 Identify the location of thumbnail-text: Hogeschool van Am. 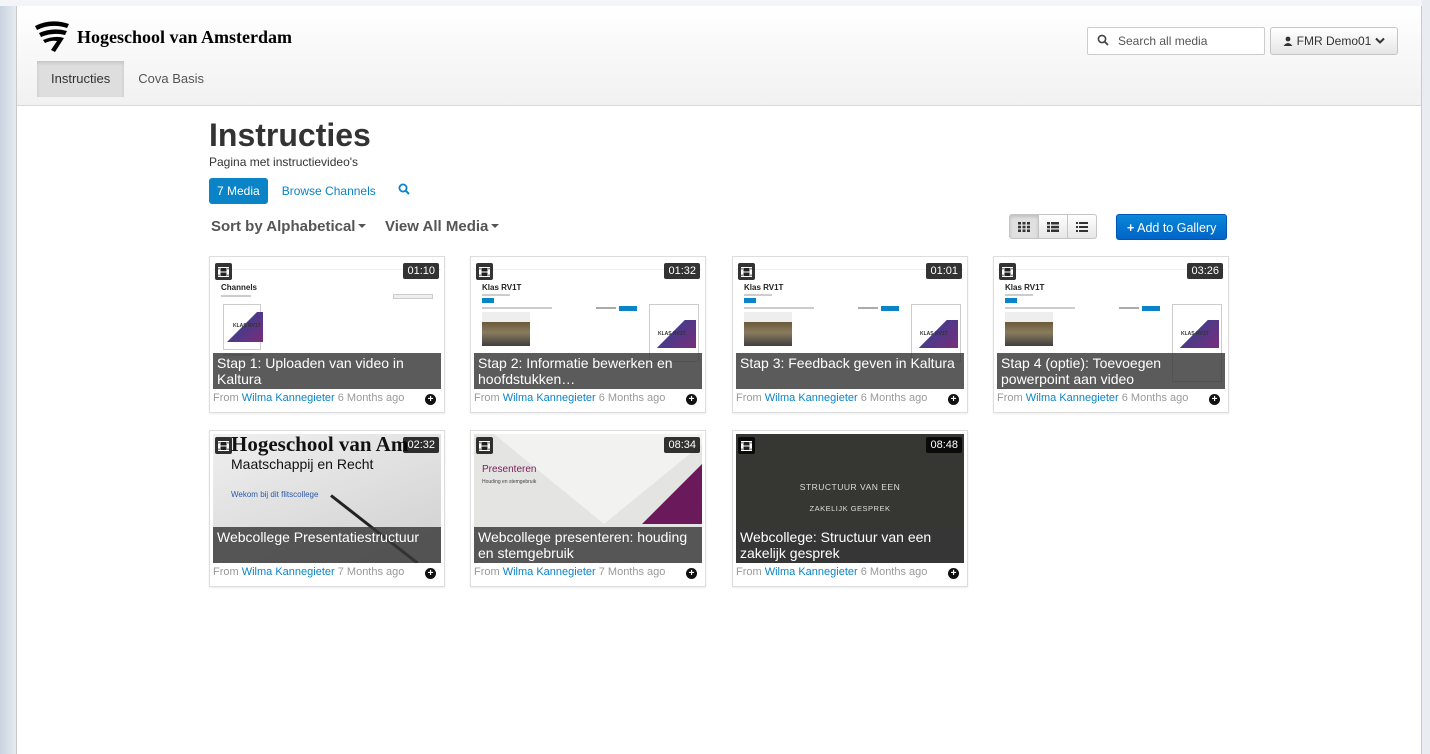
(320, 445).